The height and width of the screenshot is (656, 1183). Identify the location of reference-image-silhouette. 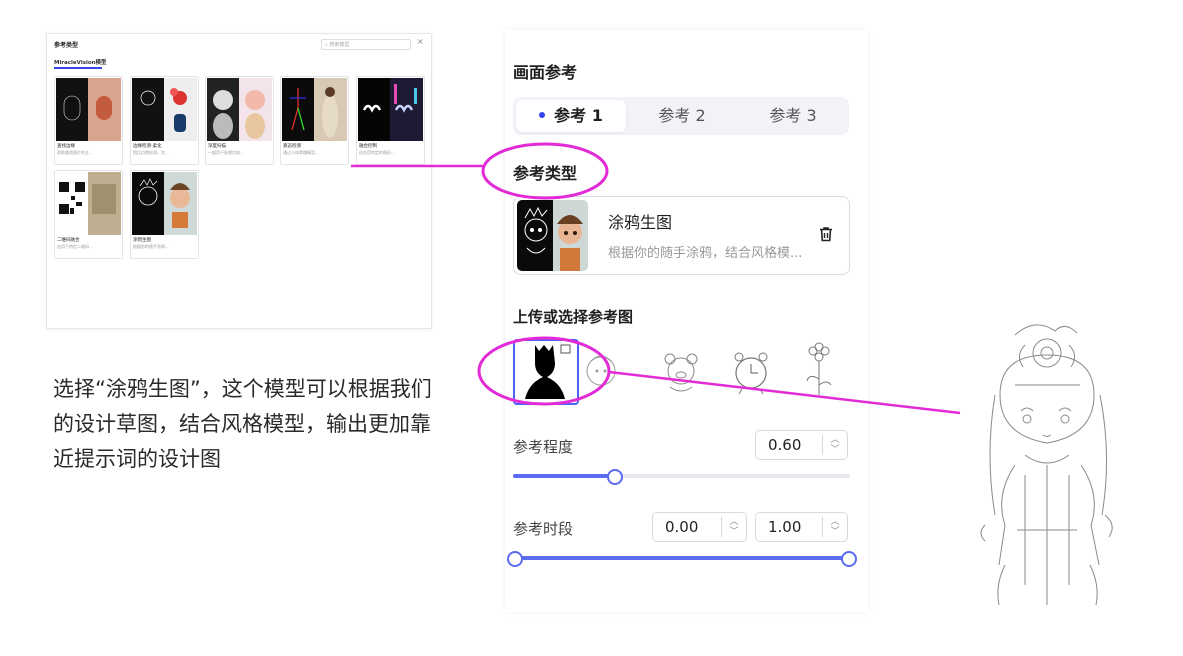
(546, 372).